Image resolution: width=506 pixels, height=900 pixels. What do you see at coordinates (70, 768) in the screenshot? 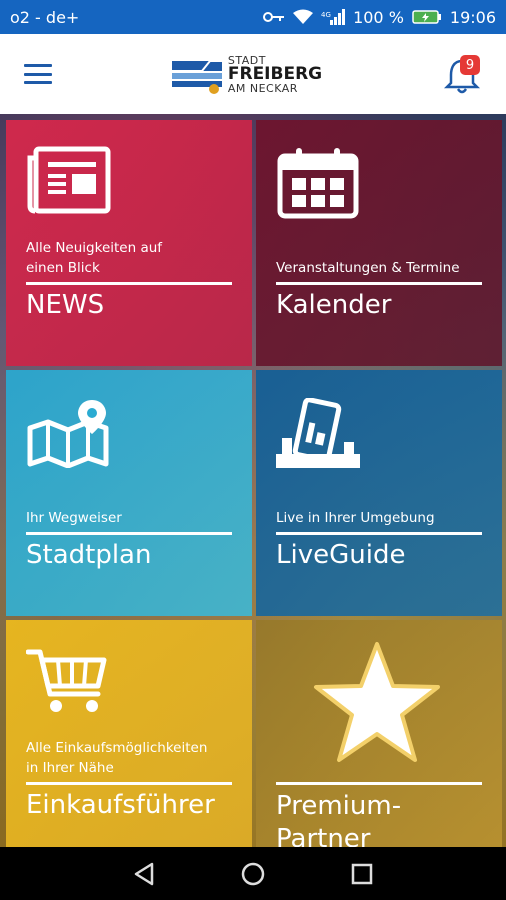
I see `tile-einkaufsfuehrer-subtitle-line-2: in Ihrer Nähe` at bounding box center [70, 768].